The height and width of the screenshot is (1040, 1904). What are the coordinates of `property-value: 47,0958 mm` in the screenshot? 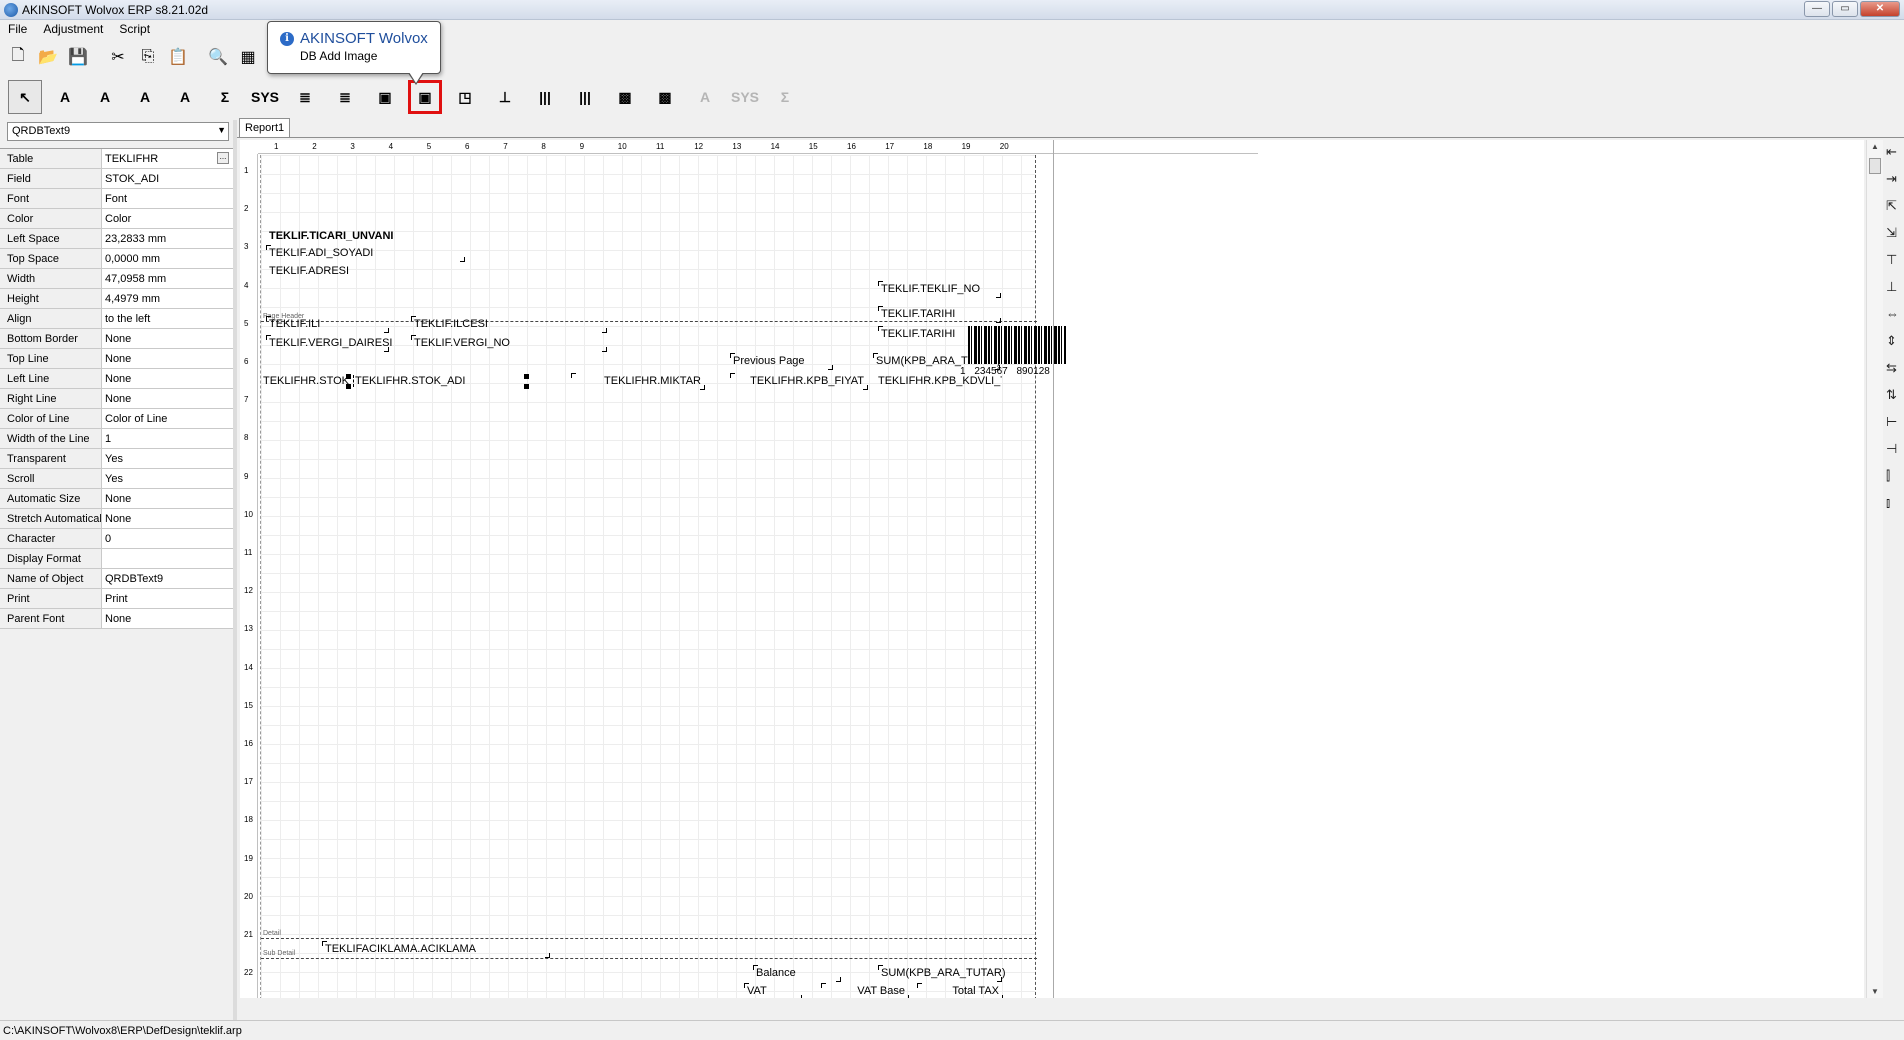 It's located at (167, 278).